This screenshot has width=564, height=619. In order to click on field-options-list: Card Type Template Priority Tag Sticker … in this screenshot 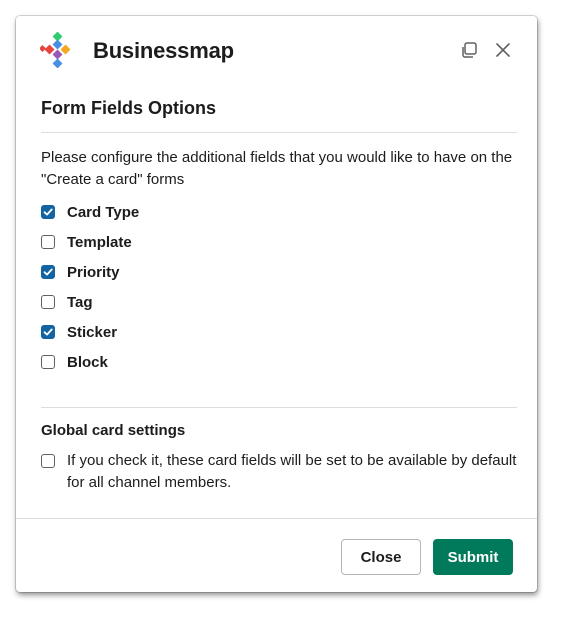, I will do `click(90, 287)`.